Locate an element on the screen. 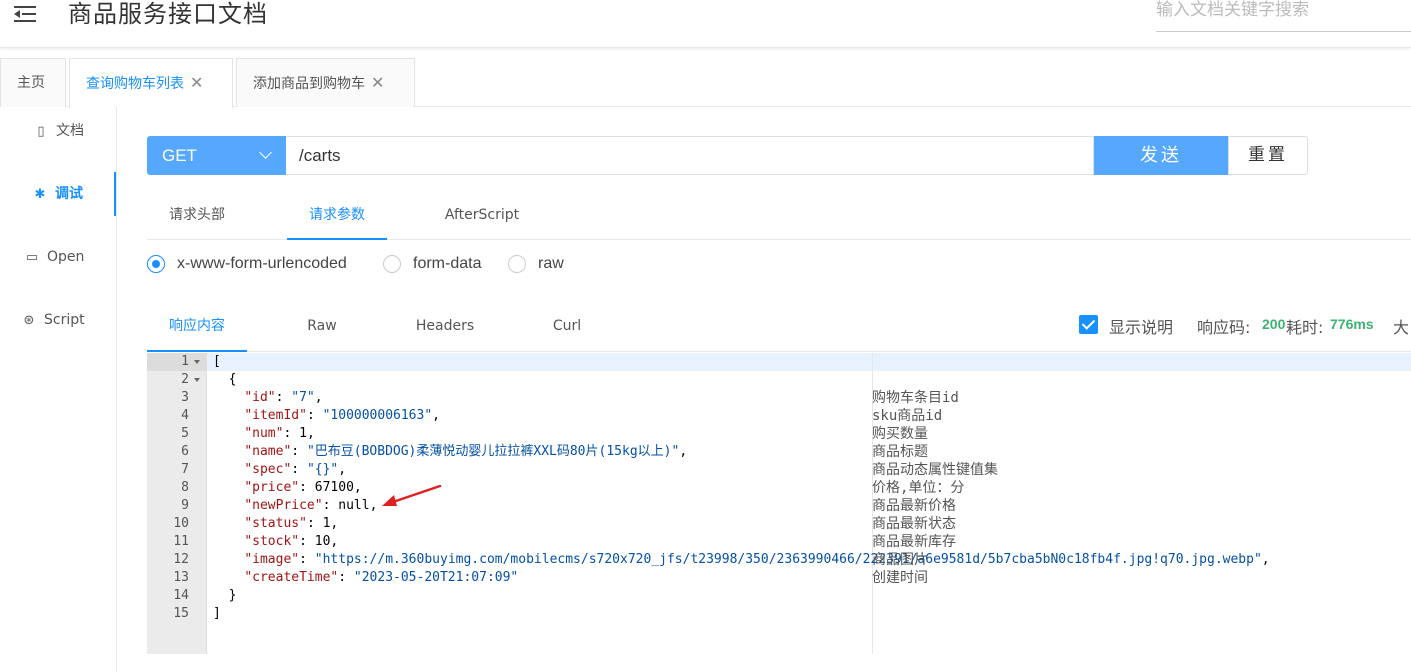 The width and height of the screenshot is (1411, 672). sidebar-item-label: Script is located at coordinates (64, 320).